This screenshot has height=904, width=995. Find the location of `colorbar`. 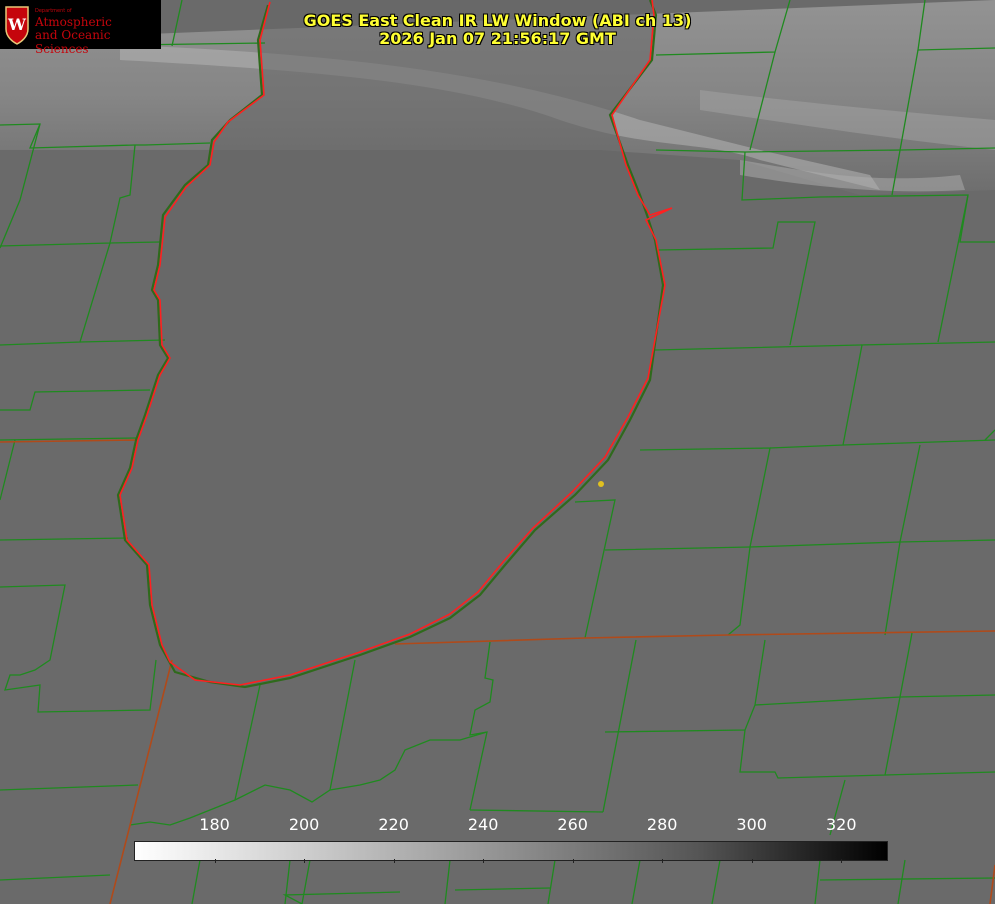

colorbar is located at coordinates (511, 851).